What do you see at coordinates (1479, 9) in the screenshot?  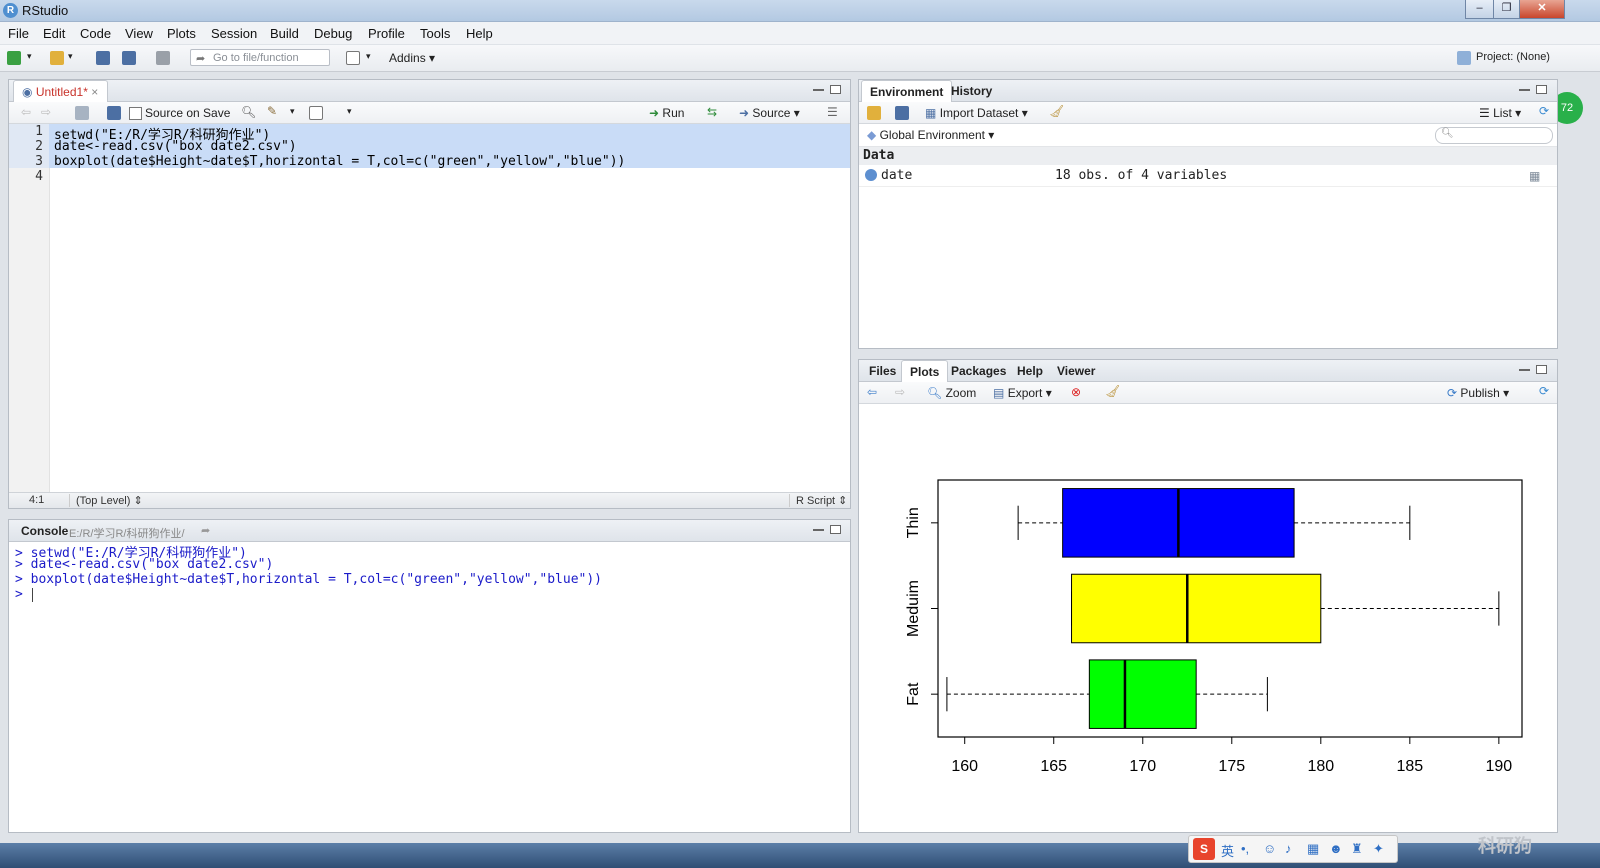 I see `minimize-window-icon: –` at bounding box center [1479, 9].